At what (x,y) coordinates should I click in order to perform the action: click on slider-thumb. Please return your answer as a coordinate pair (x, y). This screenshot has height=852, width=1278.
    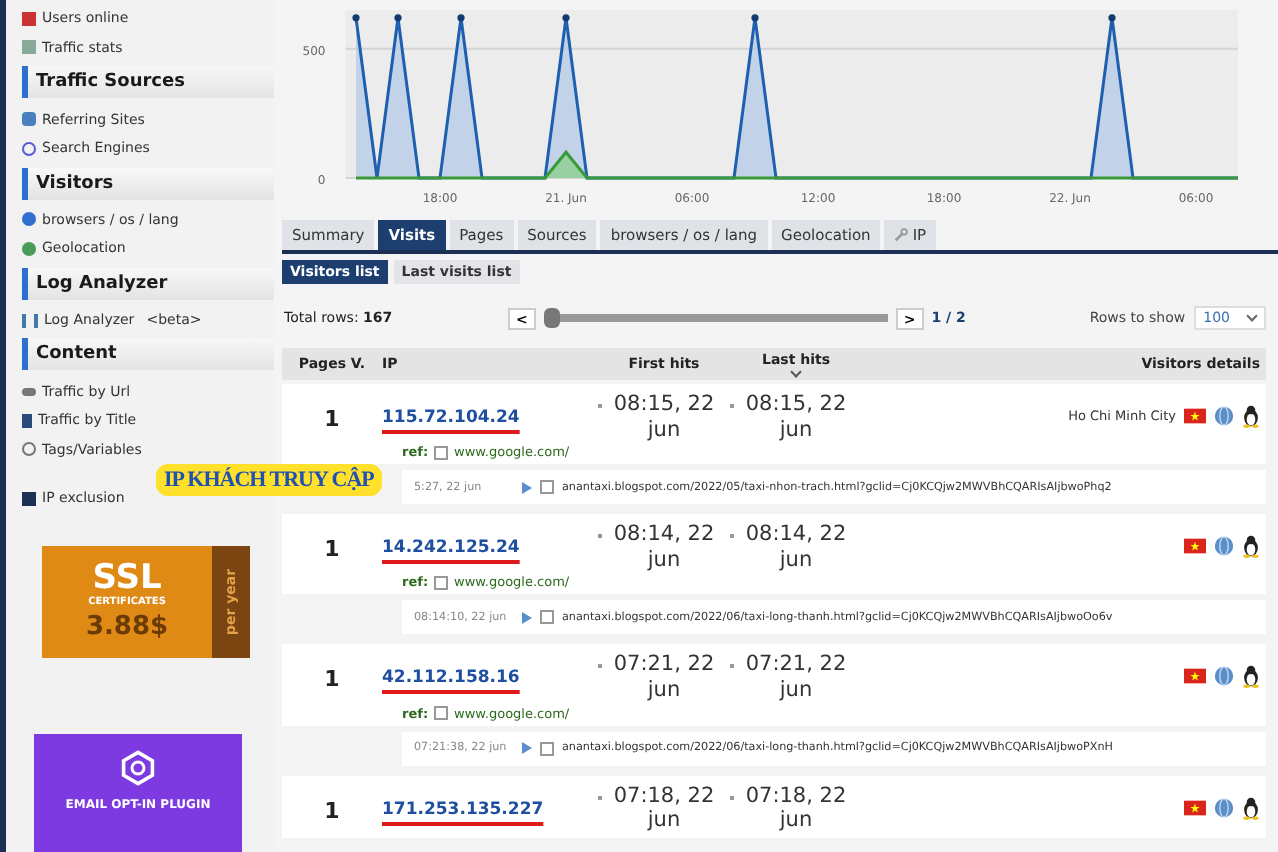
    Looking at the image, I should click on (551, 318).